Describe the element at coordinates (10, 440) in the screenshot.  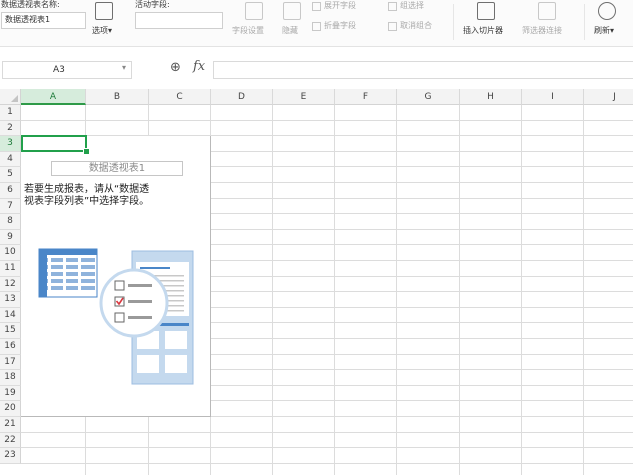
I see `row-header-22: 22` at that location.